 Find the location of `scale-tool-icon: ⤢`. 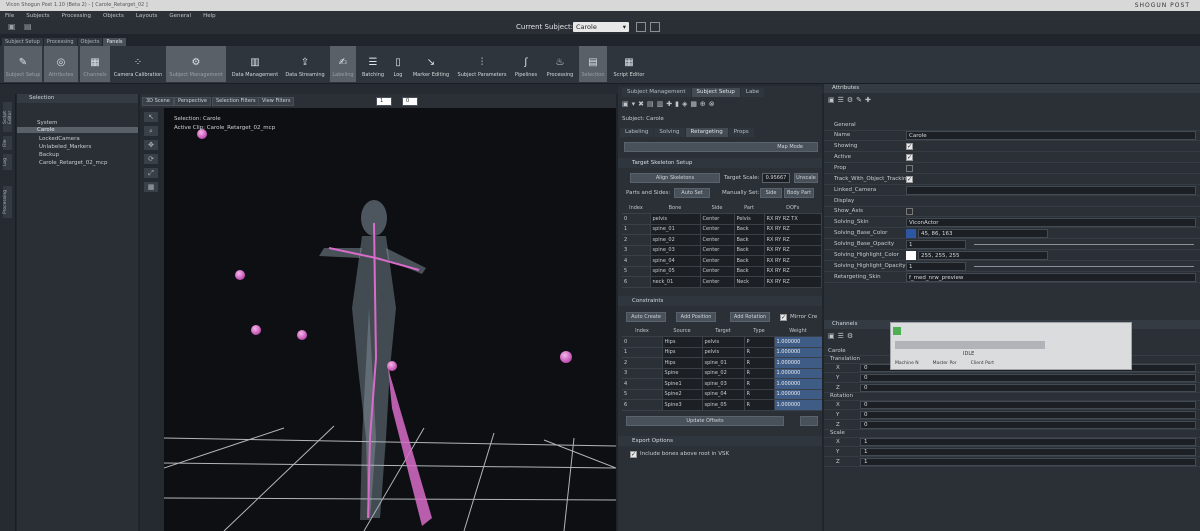

scale-tool-icon: ⤢ is located at coordinates (151, 173).